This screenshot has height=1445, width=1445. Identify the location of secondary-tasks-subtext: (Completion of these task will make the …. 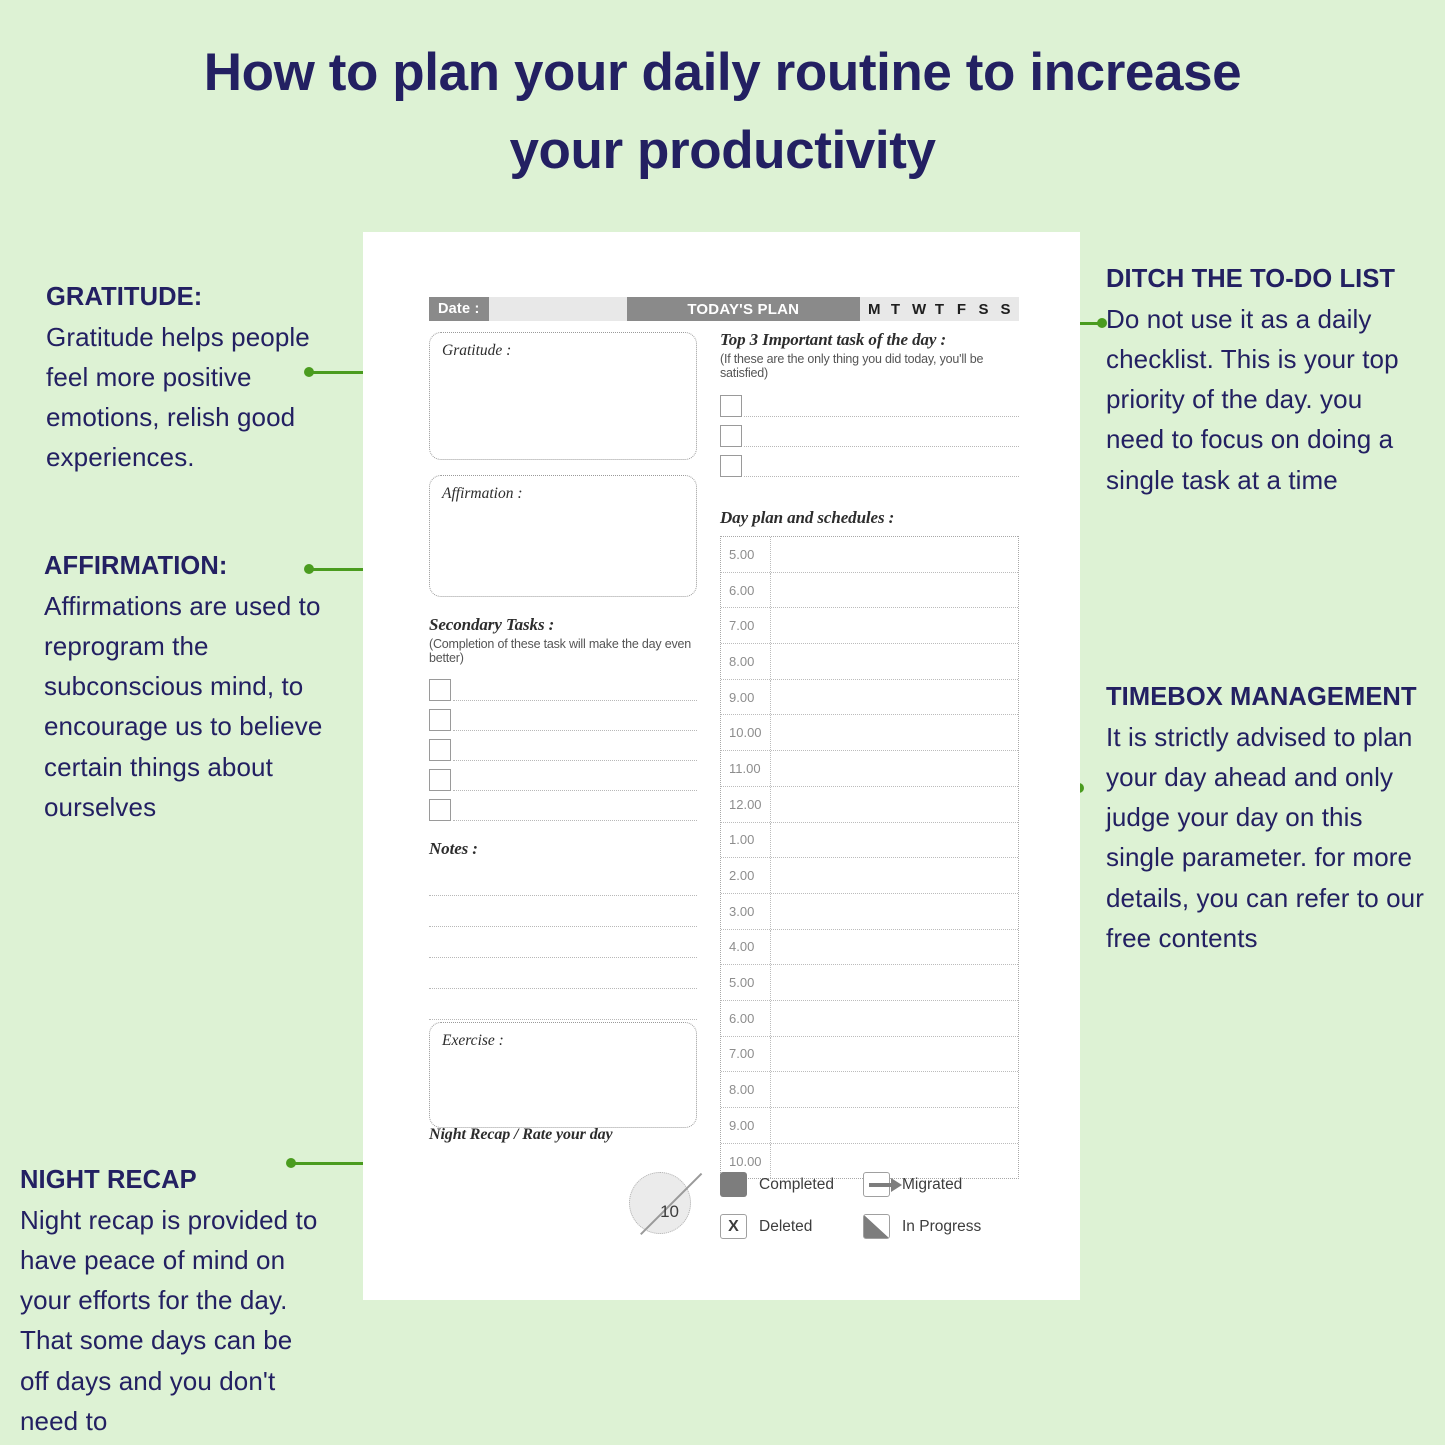
(560, 651).